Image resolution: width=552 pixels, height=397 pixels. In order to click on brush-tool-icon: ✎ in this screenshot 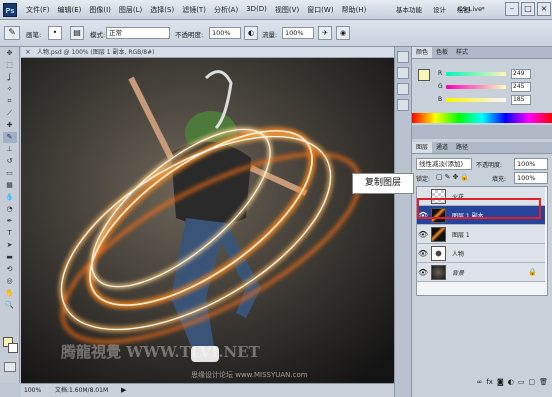, I will do `click(9, 137)`.